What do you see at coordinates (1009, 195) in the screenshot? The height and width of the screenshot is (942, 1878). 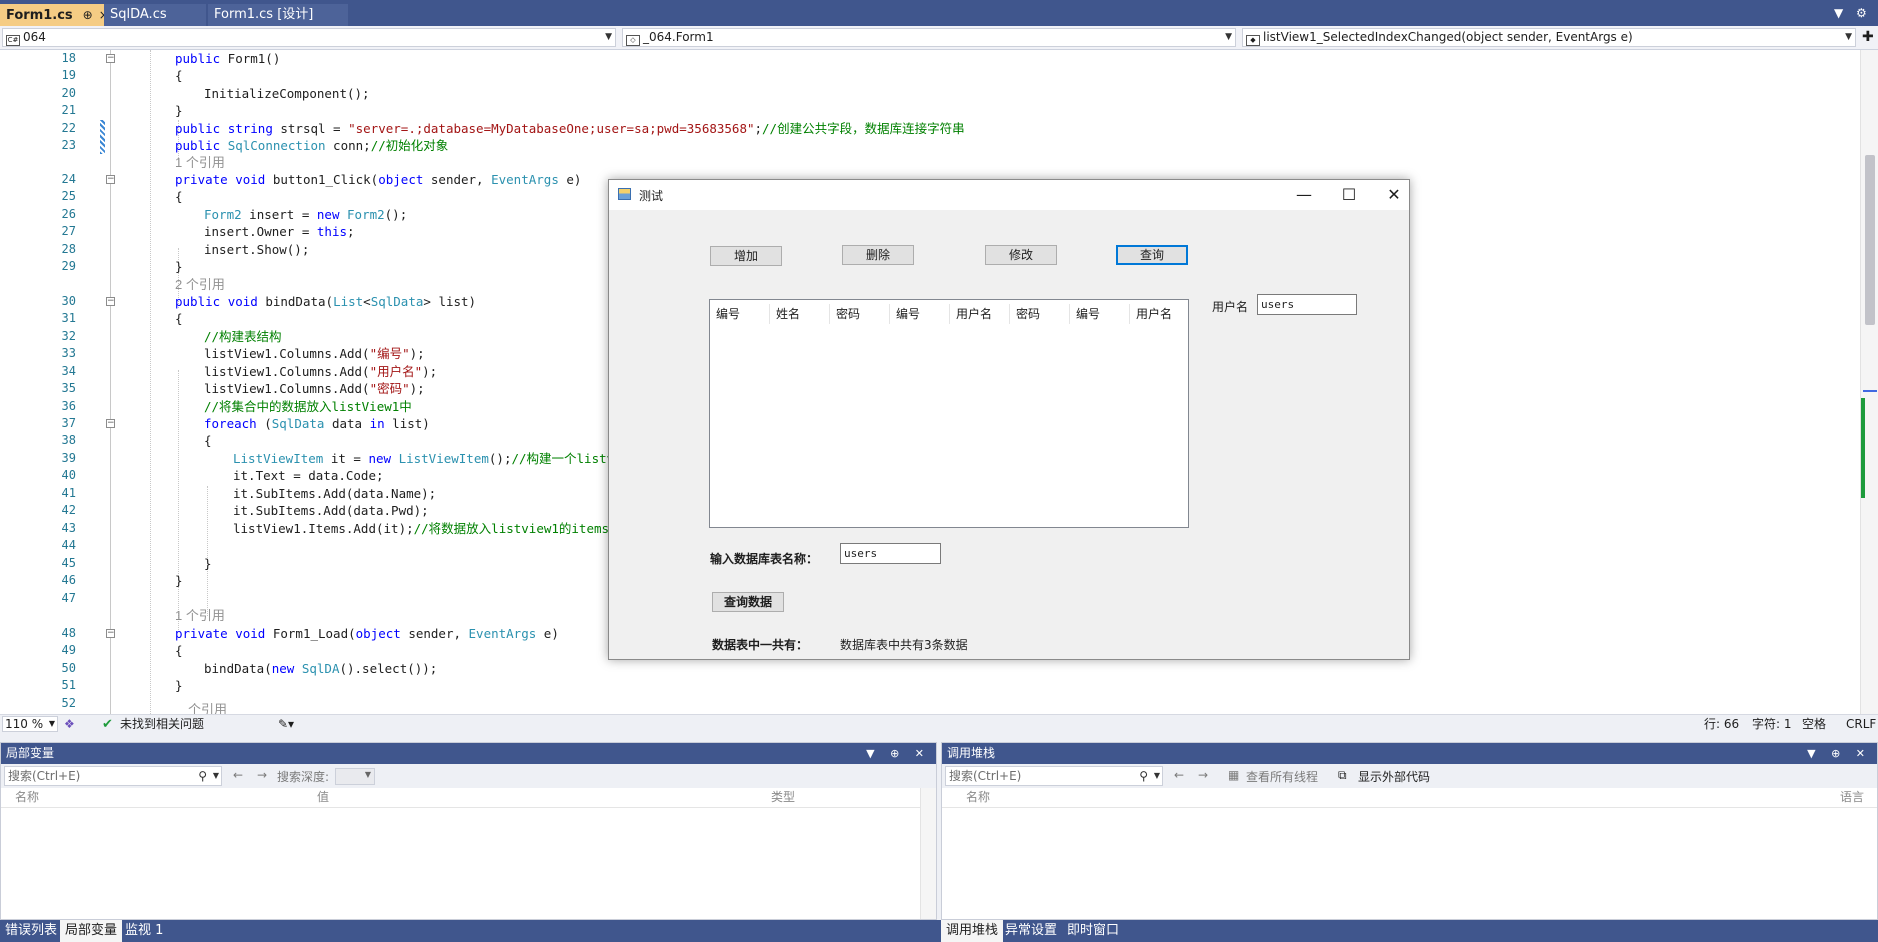 I see `form-title-bar: 测试 — ☐ ✕` at bounding box center [1009, 195].